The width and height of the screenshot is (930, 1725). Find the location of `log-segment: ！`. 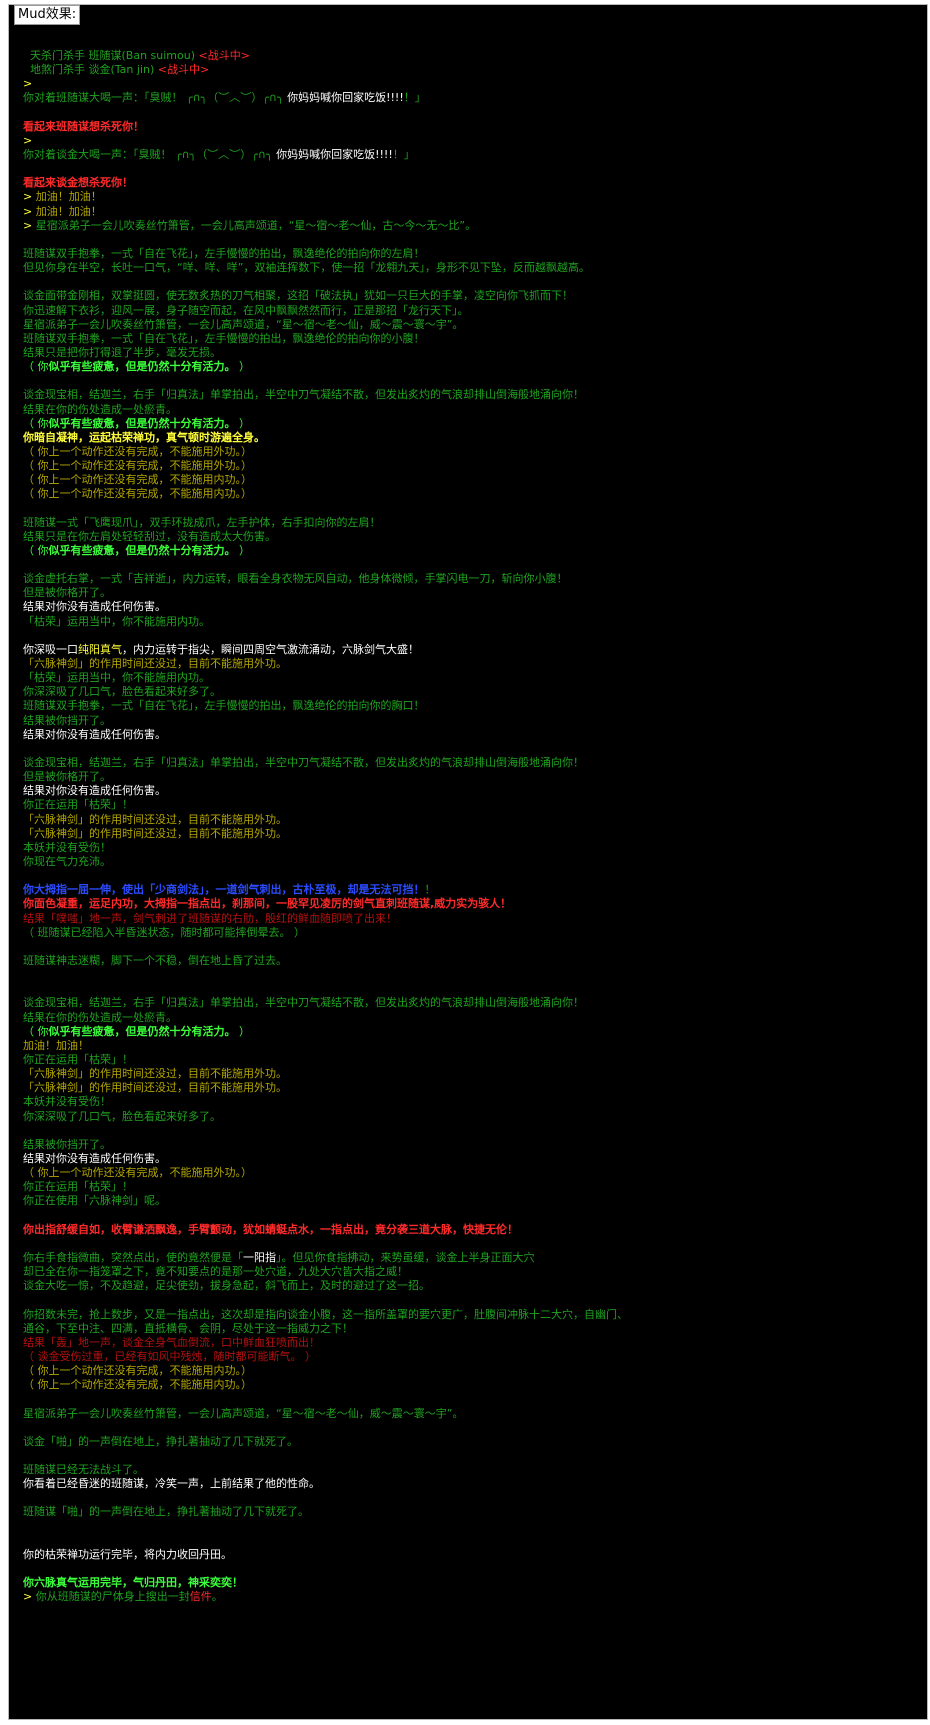

log-segment: ！ is located at coordinates (430, 890).